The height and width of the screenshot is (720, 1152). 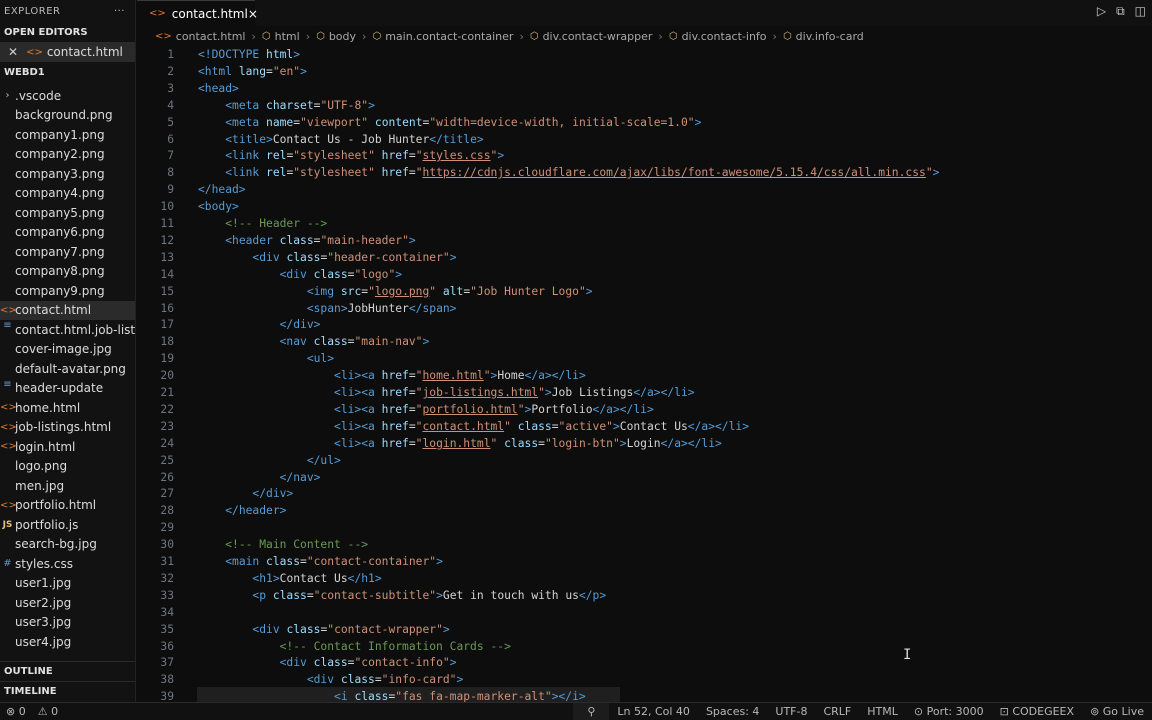 What do you see at coordinates (637, 612) in the screenshot?
I see `code-line: 34` at bounding box center [637, 612].